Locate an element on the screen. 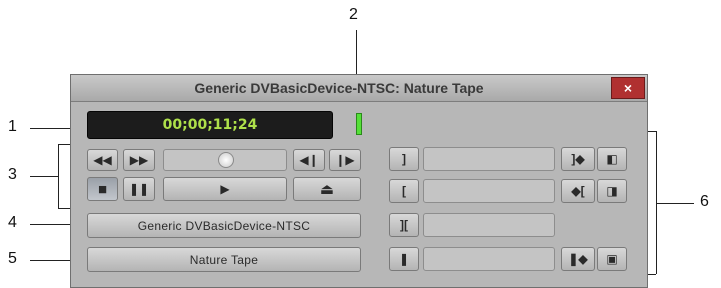 This screenshot has height=288, width=721. go-to-in-icon: ◆[ is located at coordinates (578, 191).